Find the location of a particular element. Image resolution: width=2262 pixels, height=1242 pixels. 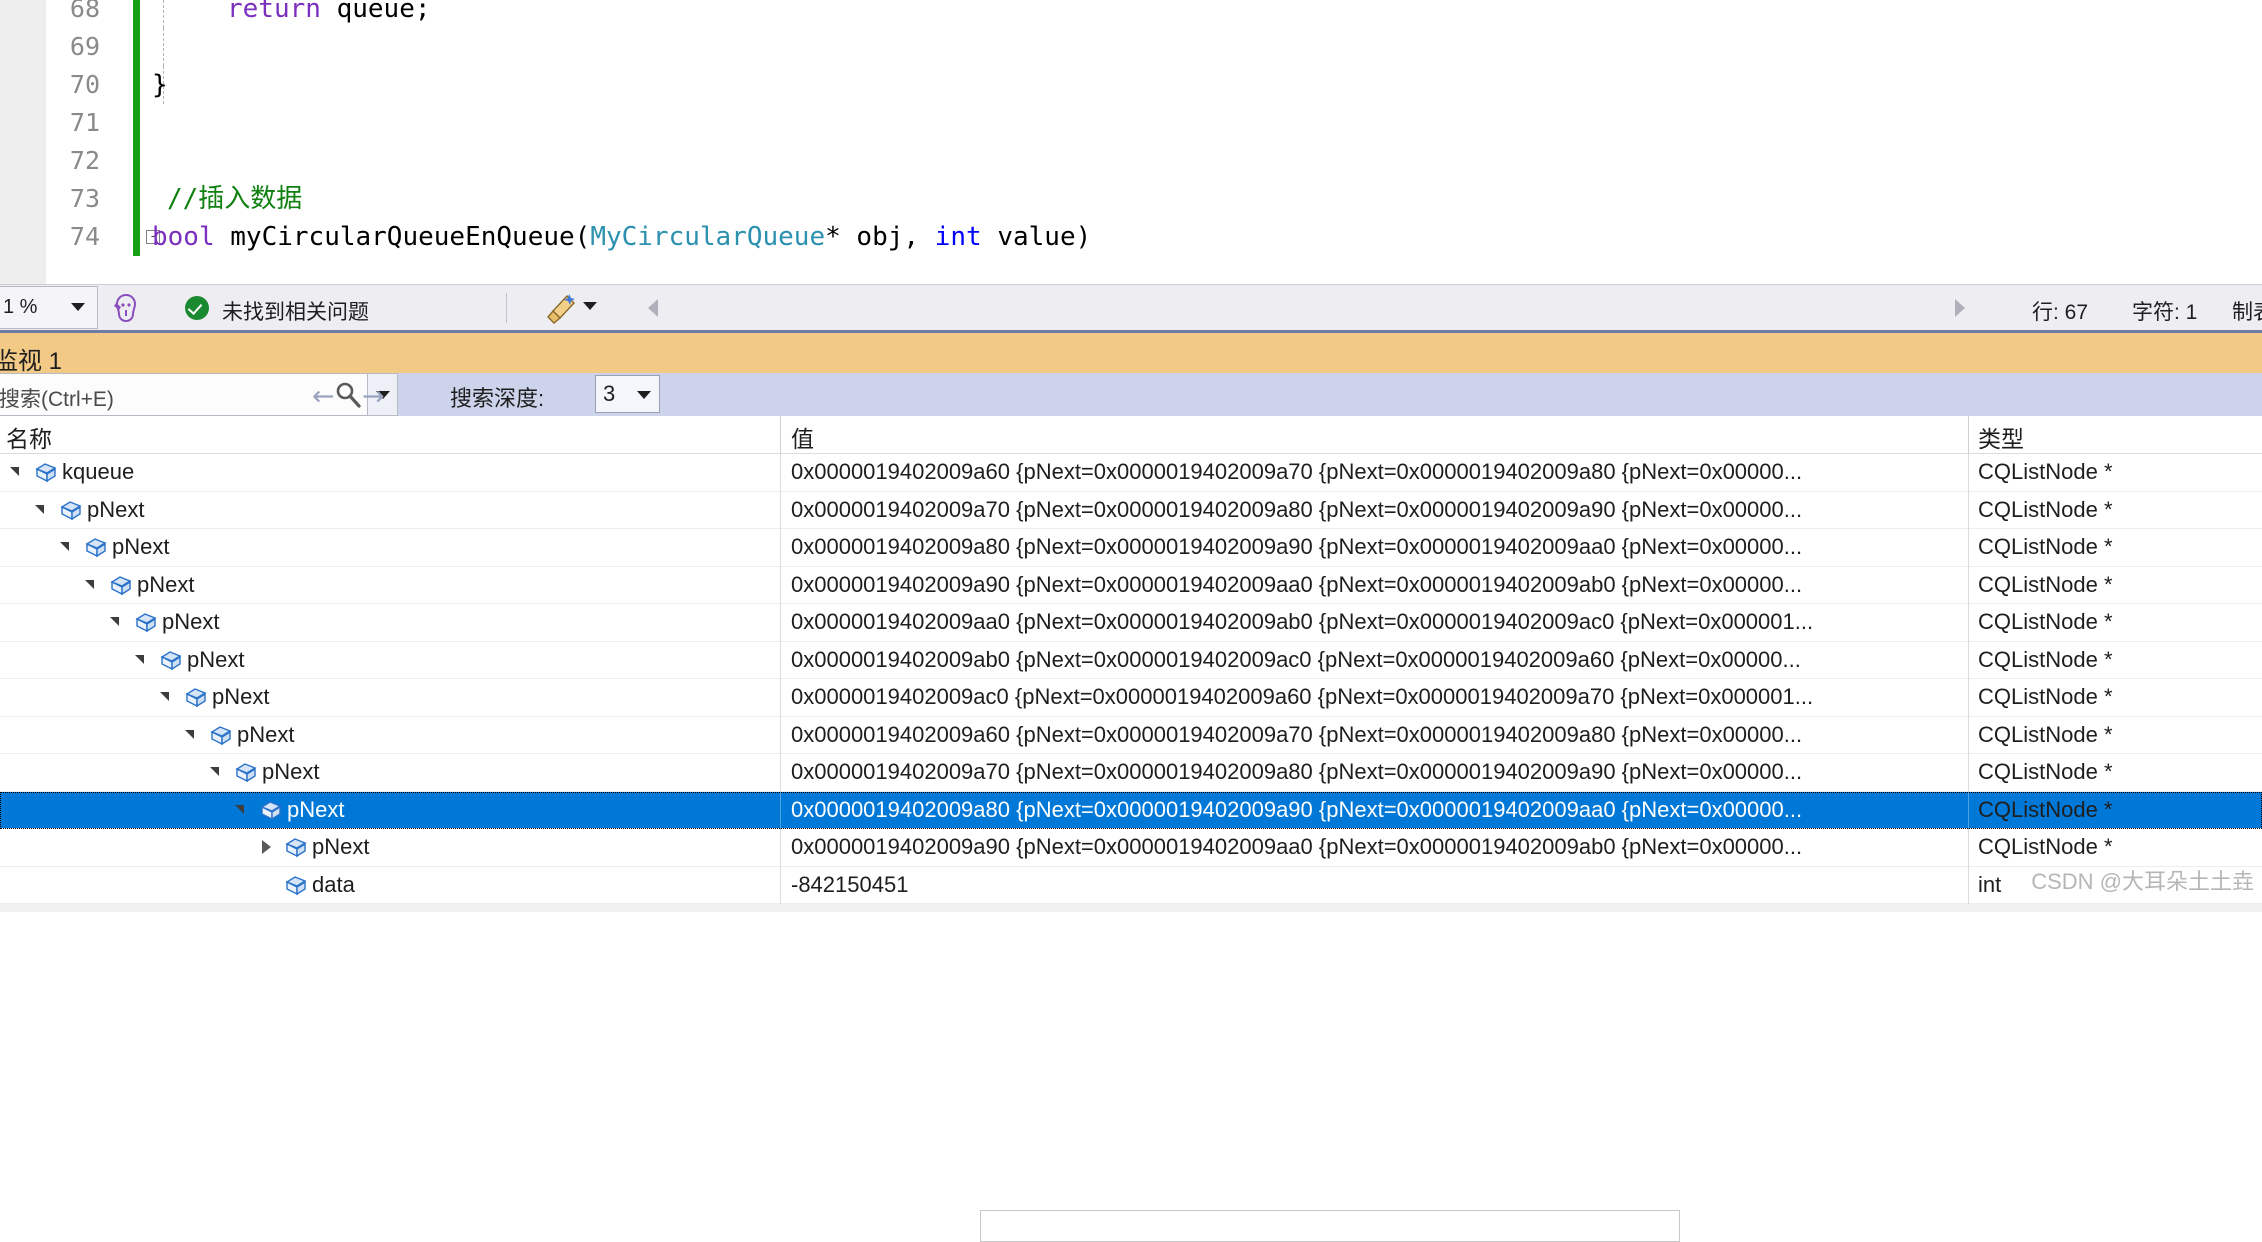

arrow-left-icon: ← is located at coordinates (323, 396).